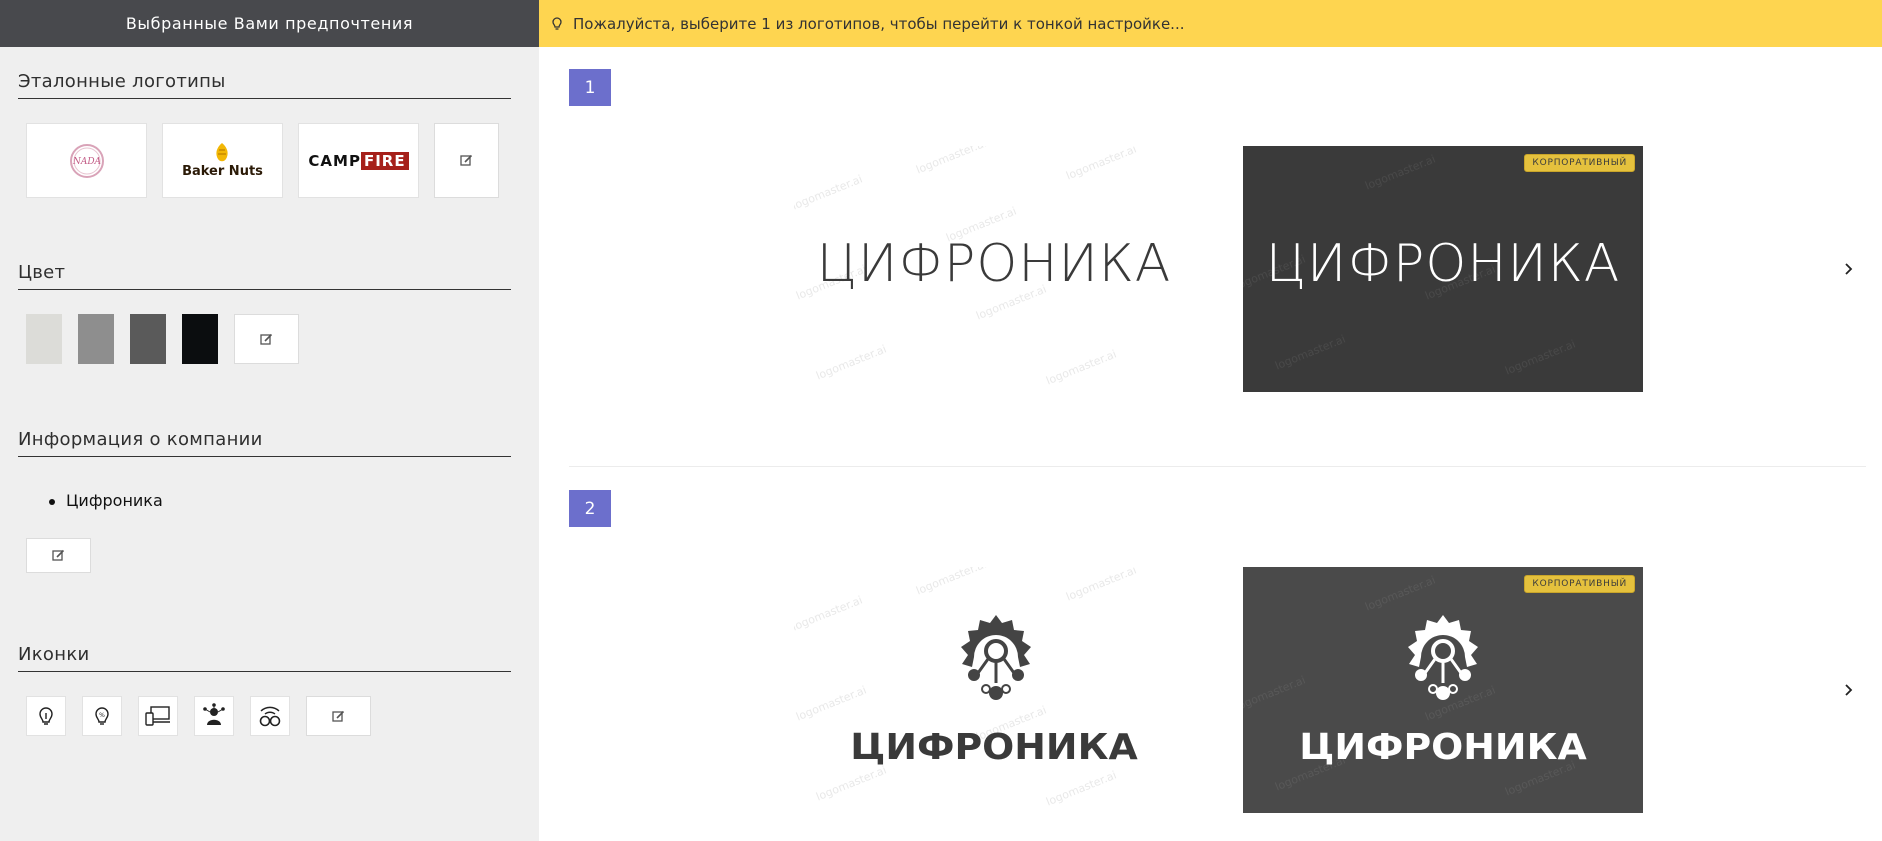  I want to click on section-title-logos: Эталонные логотипы, so click(264, 85).